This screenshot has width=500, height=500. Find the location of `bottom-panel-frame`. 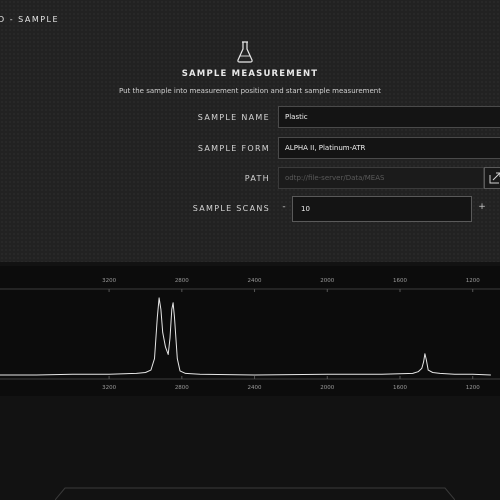

bottom-panel-frame is located at coordinates (255, 493).